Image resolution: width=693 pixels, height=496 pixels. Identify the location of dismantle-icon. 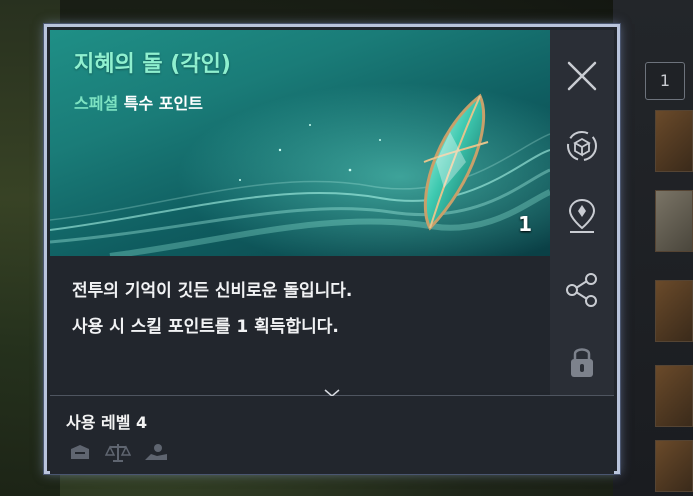
(582, 146).